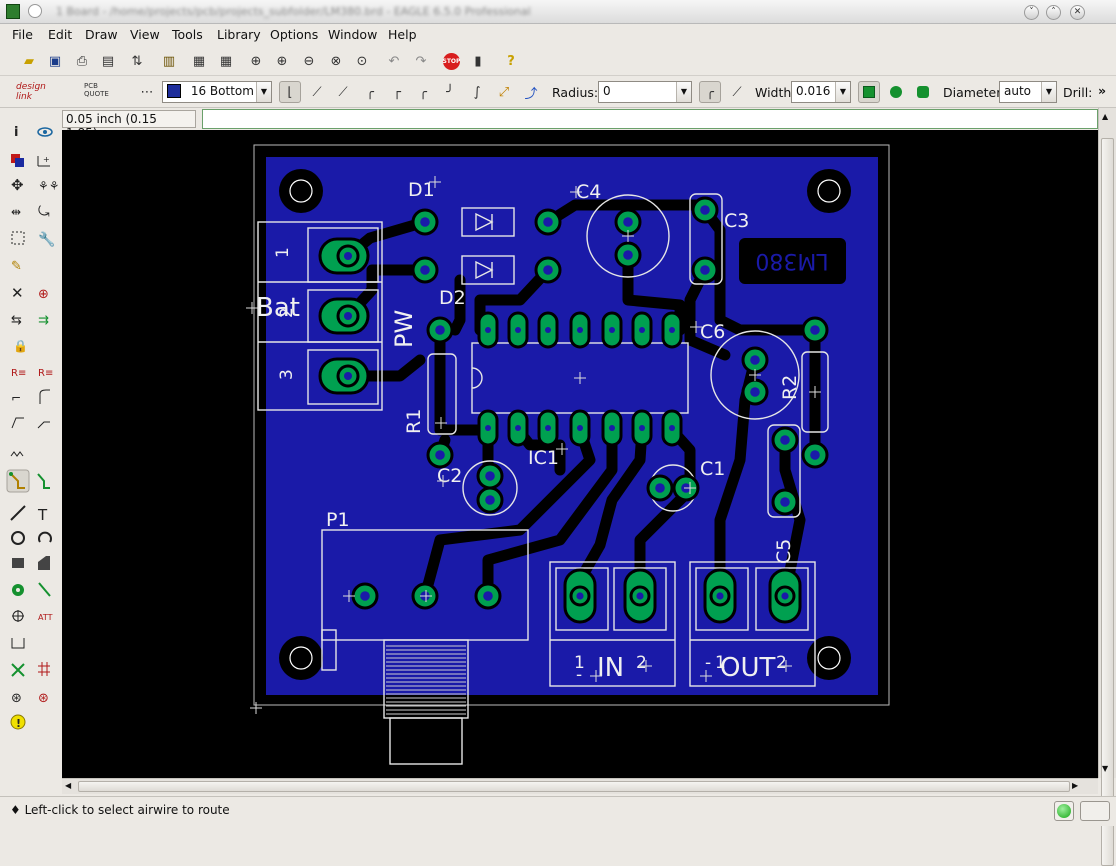 The height and width of the screenshot is (866, 1116). I want to click on ripup-icon, so click(17, 454).